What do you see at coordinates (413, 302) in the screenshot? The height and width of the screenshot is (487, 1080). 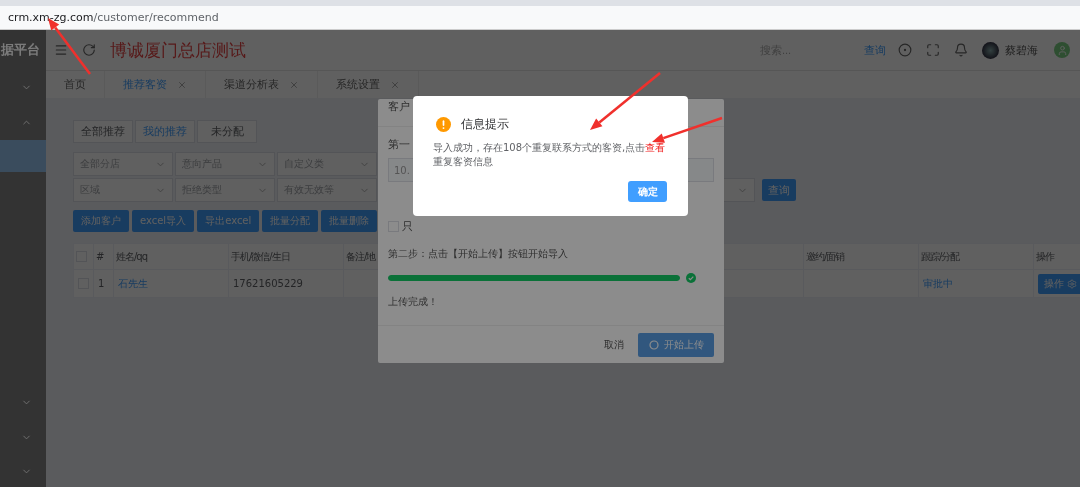 I see `status-text: 上传完成！` at bounding box center [413, 302].